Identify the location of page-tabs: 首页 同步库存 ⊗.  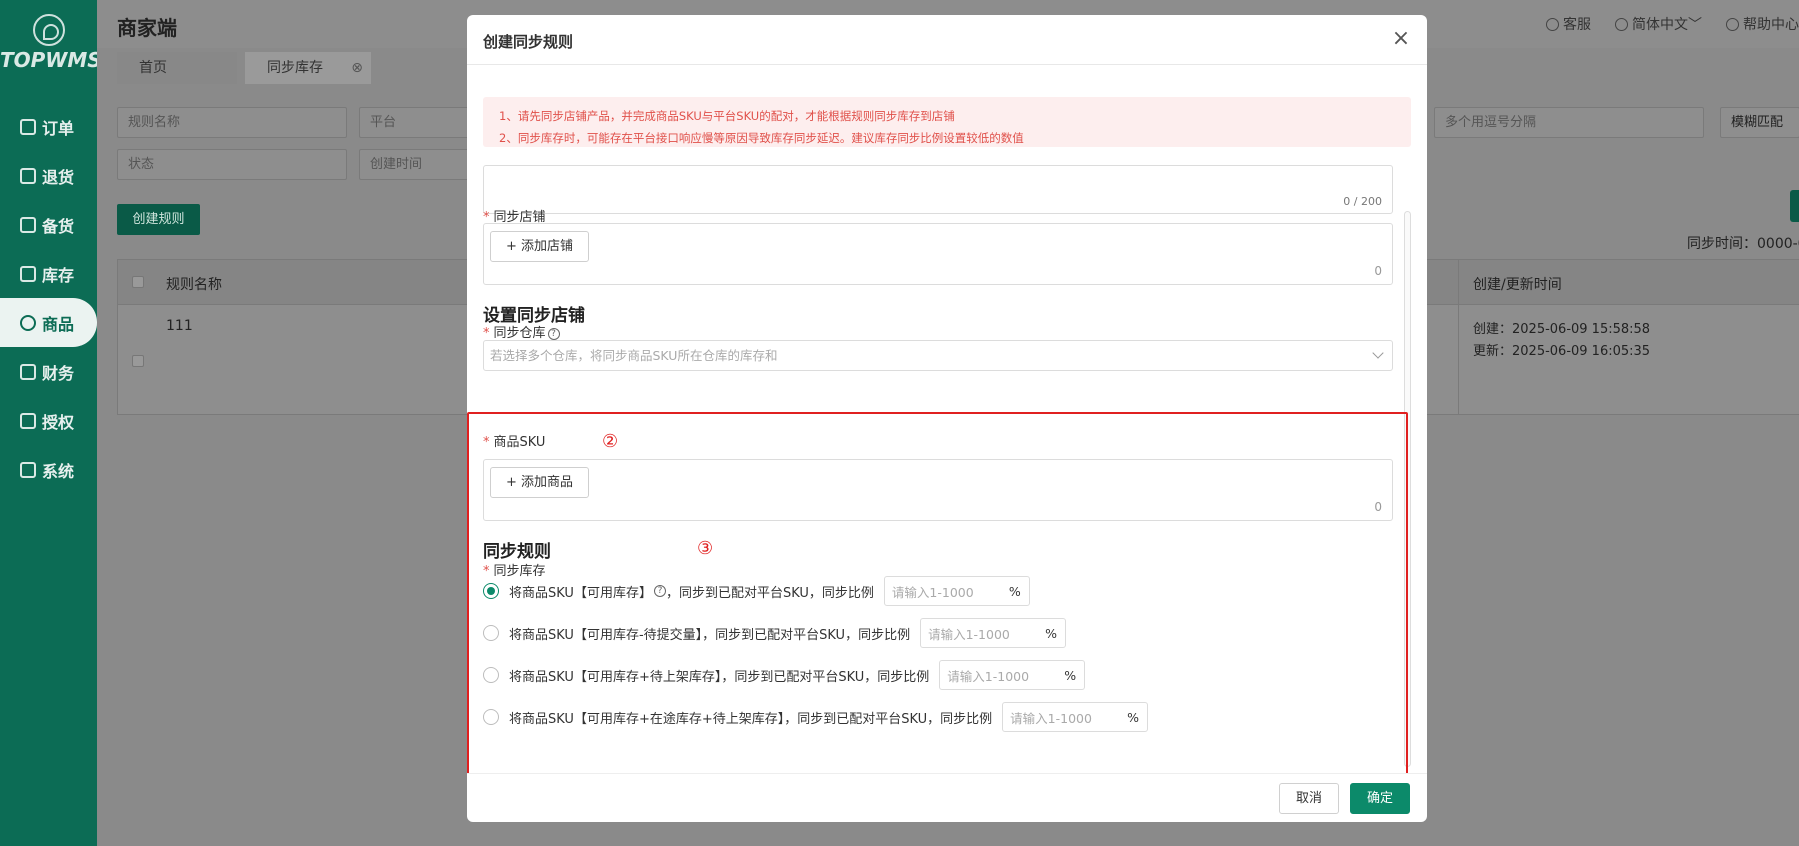
(244, 68).